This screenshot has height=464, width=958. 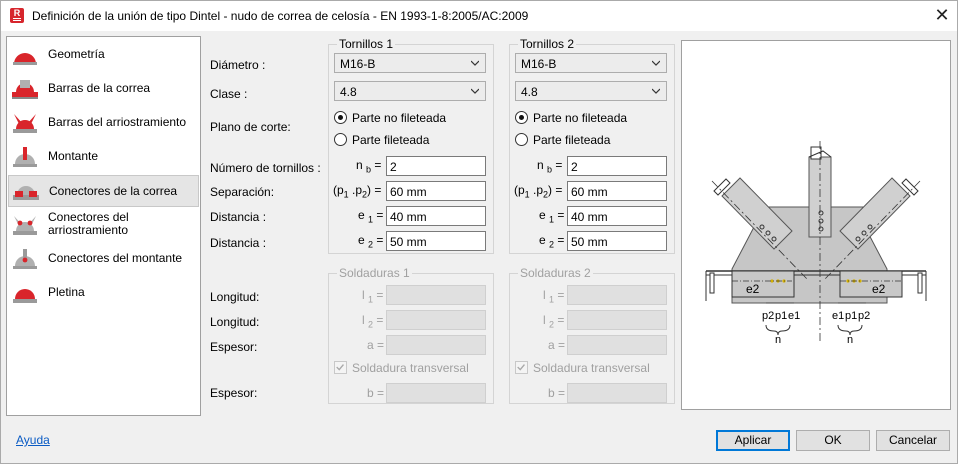 I want to click on bolts-2-class-select: 4.8, so click(x=591, y=91).